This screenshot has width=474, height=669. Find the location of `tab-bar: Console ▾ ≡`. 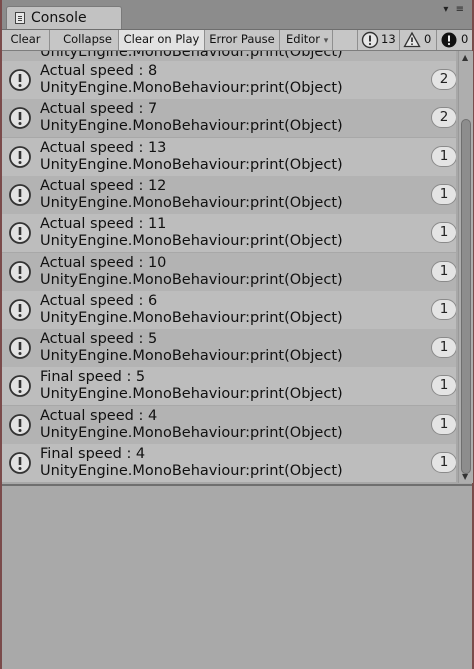

tab-bar: Console ▾ ≡ is located at coordinates (237, 15).